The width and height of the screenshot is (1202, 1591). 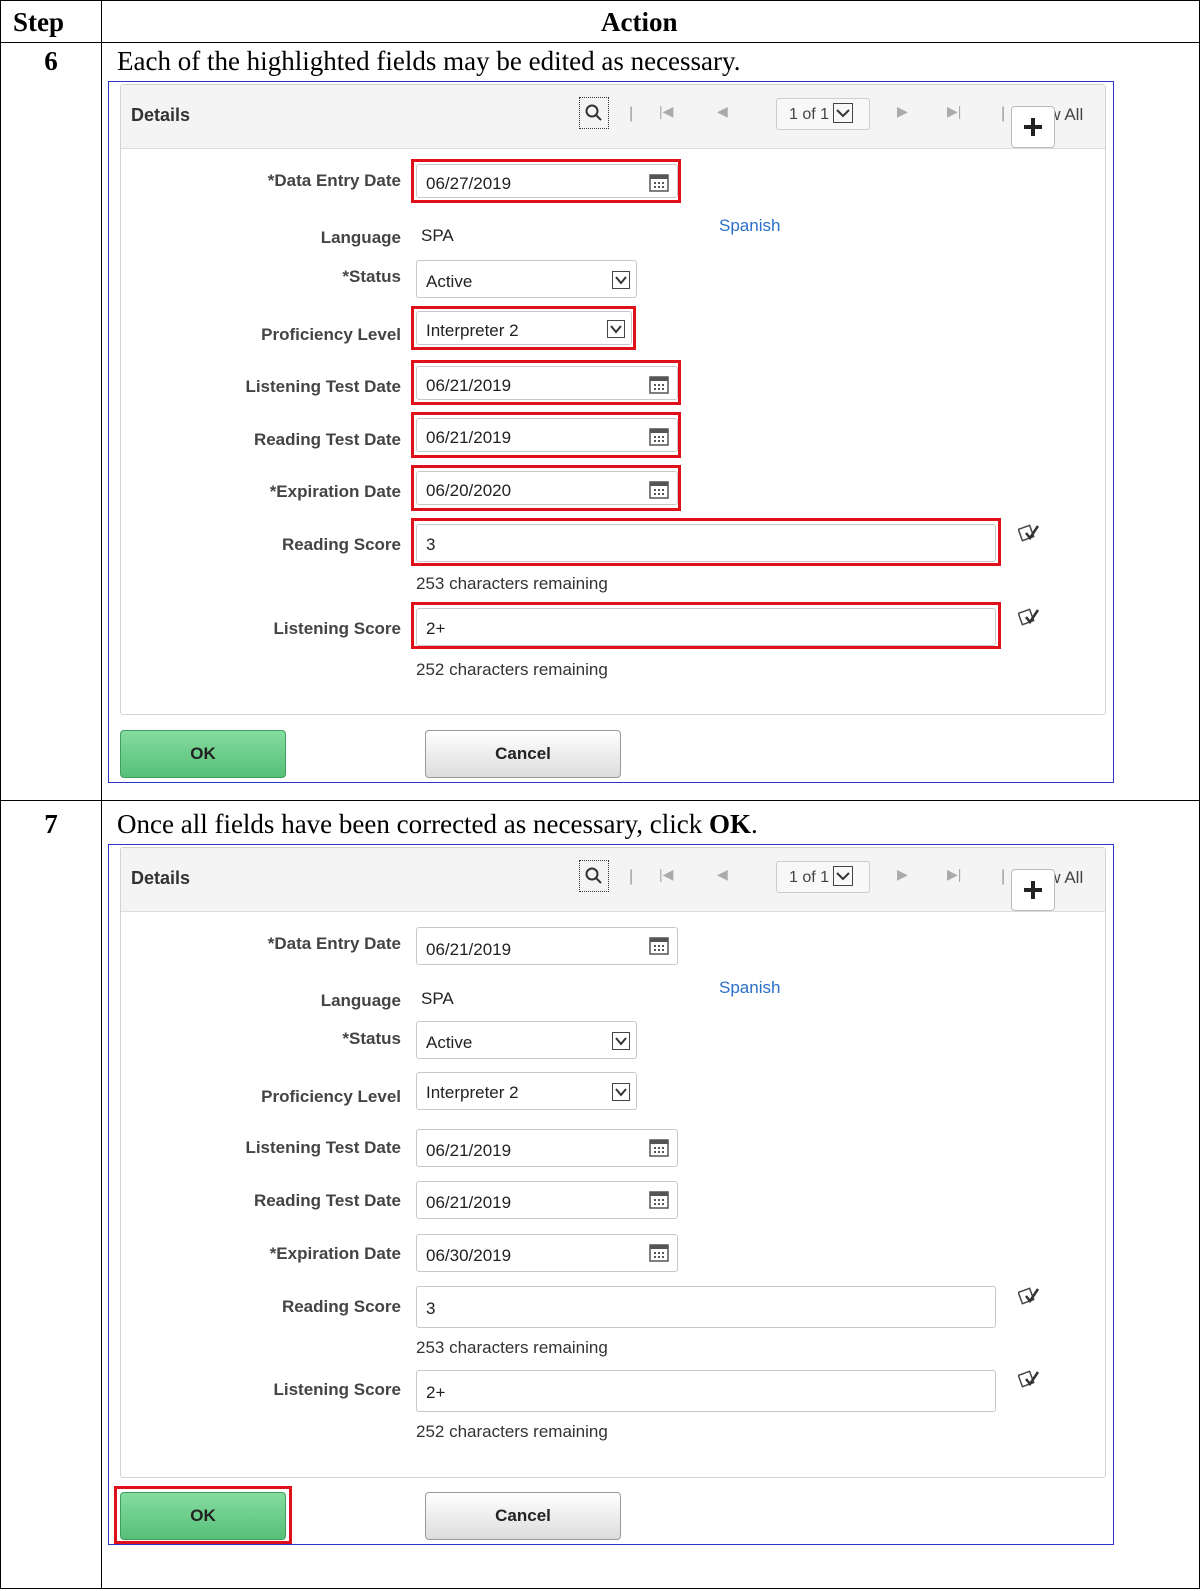 What do you see at coordinates (431, 1308) in the screenshot?
I see `reading-score-value: 3` at bounding box center [431, 1308].